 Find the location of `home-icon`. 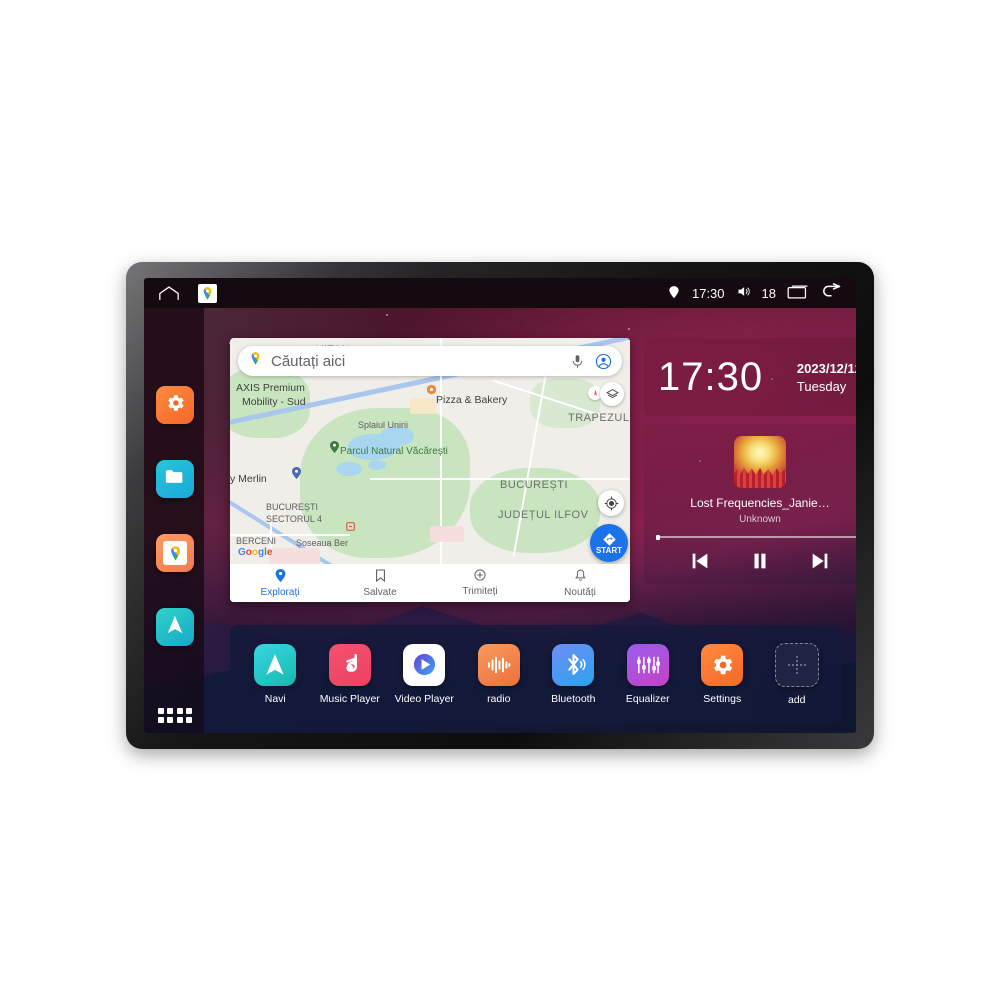

home-icon is located at coordinates (169, 293).